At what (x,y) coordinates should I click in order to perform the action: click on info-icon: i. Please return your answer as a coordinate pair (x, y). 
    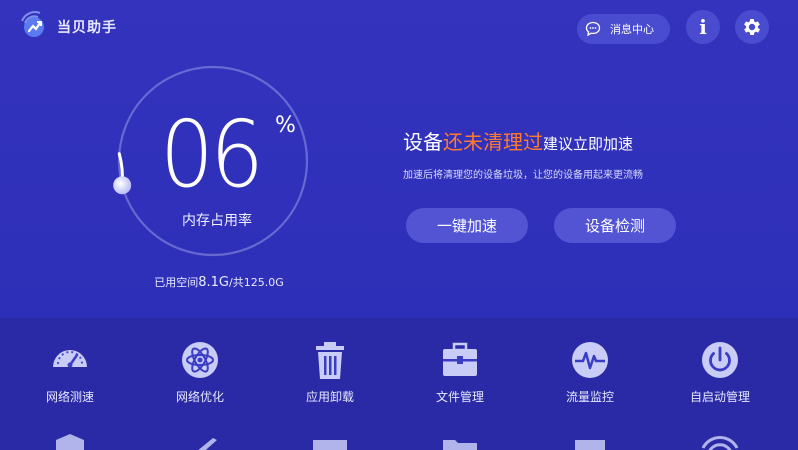
    Looking at the image, I should click on (703, 27).